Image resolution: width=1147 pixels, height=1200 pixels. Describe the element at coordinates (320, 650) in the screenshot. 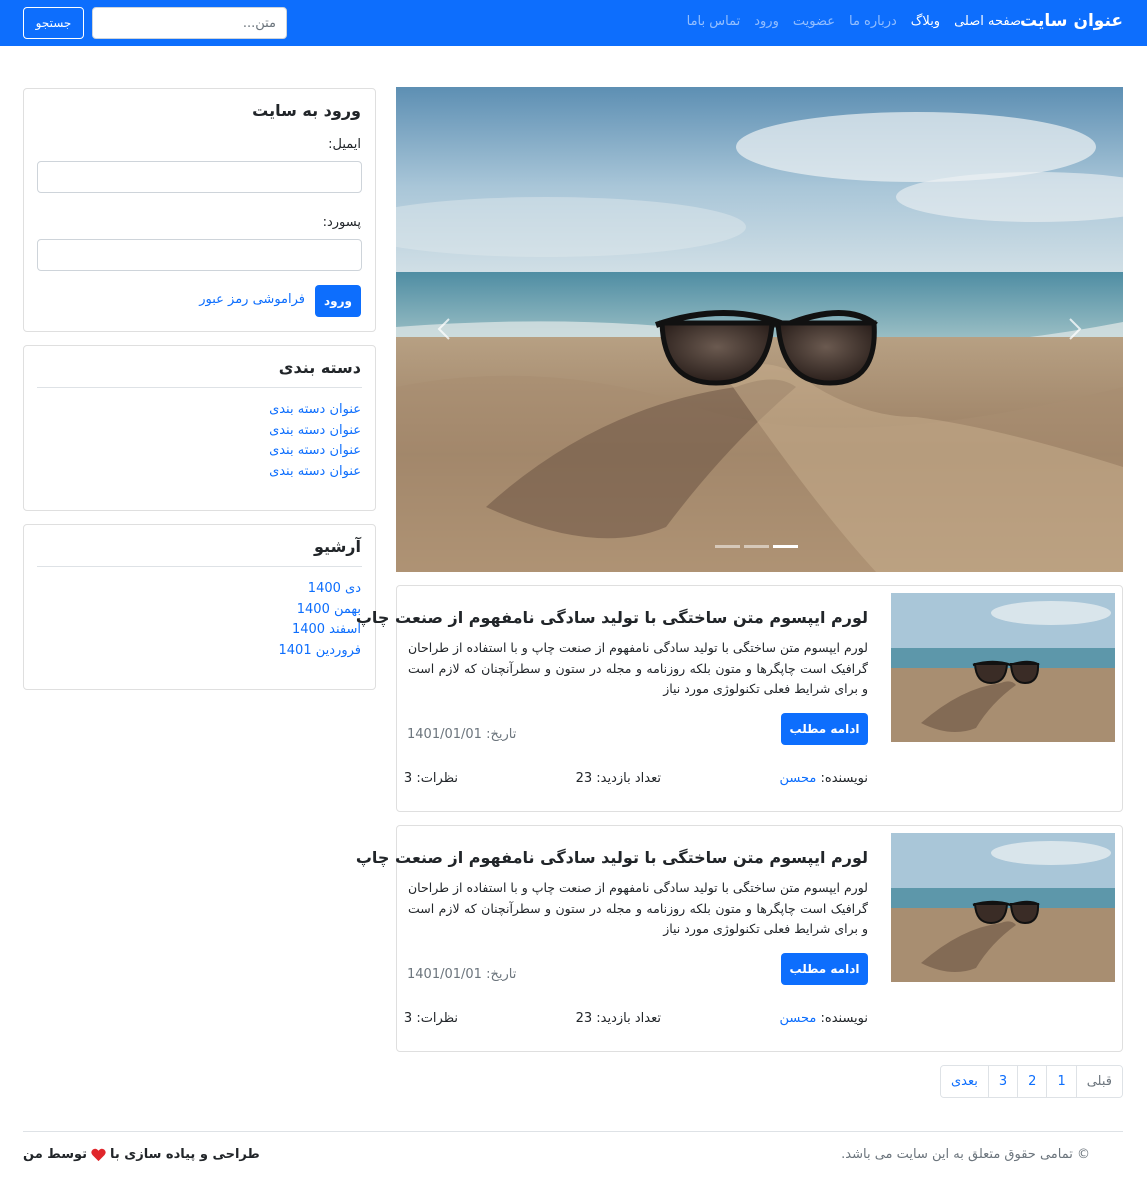

I see `archive-link: فروردین 1401` at that location.